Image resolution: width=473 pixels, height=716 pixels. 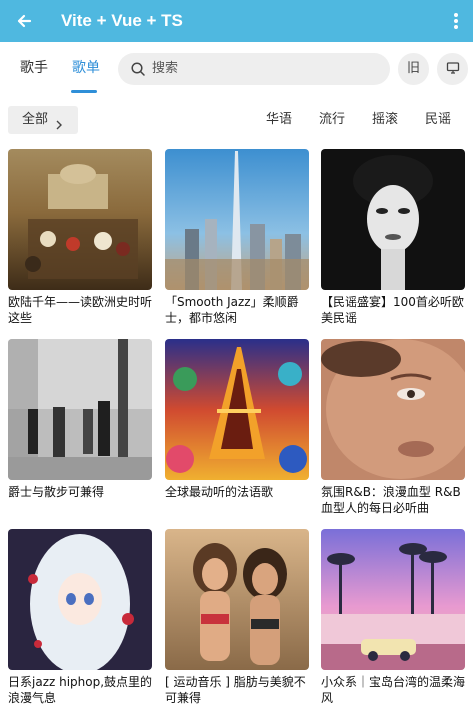 I want to click on category-filter: 全部 华语 流行 摇滚 民谣, so click(x=236, y=119).